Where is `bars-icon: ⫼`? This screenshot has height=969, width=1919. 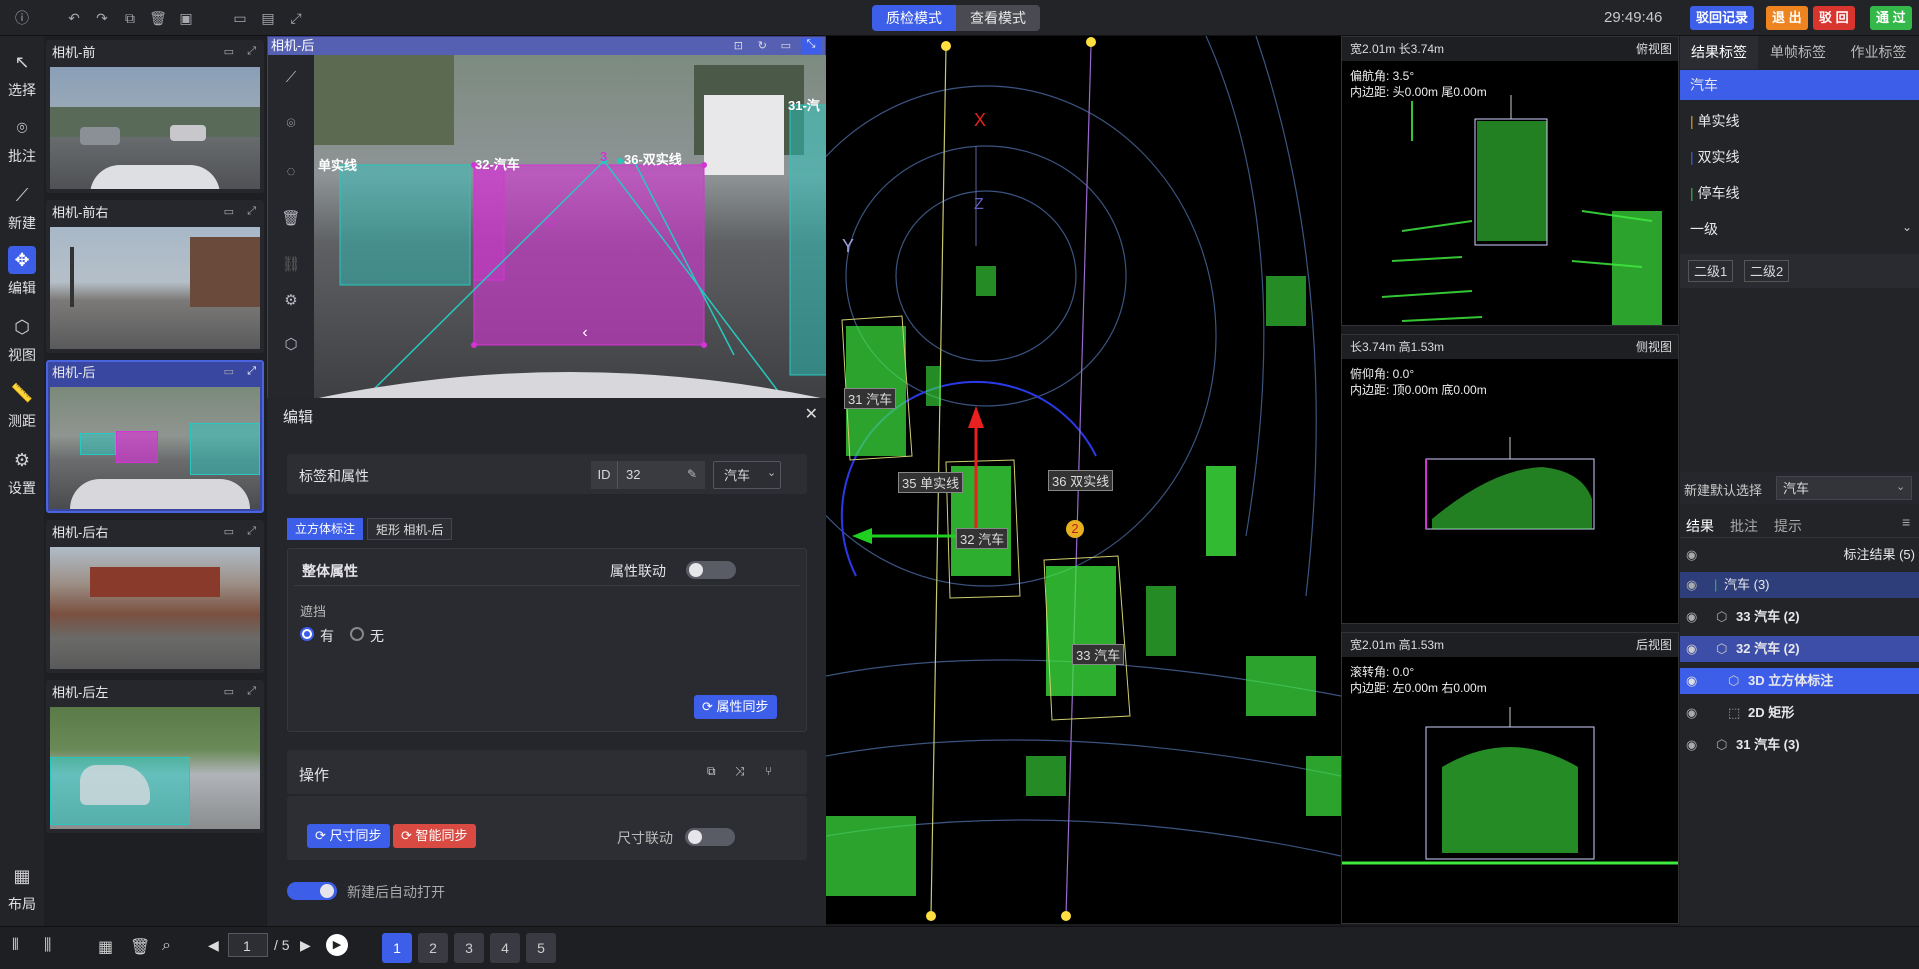 bars-icon: ⫼ is located at coordinates (47, 946).